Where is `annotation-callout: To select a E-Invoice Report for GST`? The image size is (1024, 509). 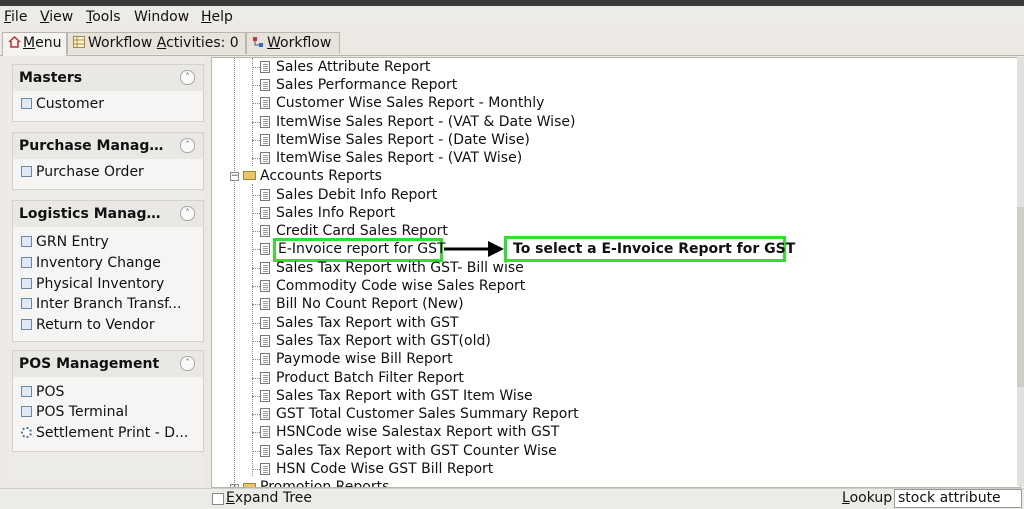 annotation-callout: To select a E-Invoice Report for GST is located at coordinates (649, 249).